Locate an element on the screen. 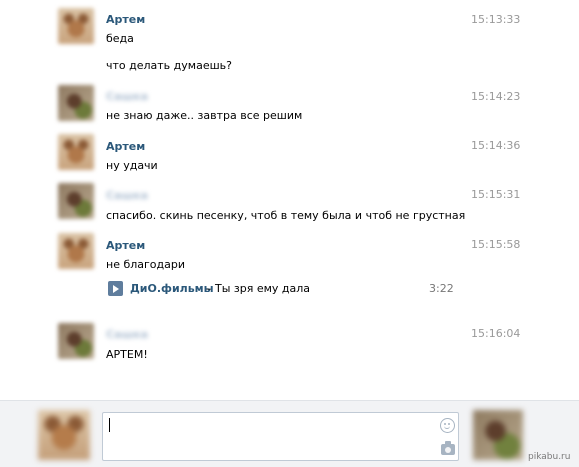 This screenshot has width=579, height=467. smile-icon is located at coordinates (447, 425).